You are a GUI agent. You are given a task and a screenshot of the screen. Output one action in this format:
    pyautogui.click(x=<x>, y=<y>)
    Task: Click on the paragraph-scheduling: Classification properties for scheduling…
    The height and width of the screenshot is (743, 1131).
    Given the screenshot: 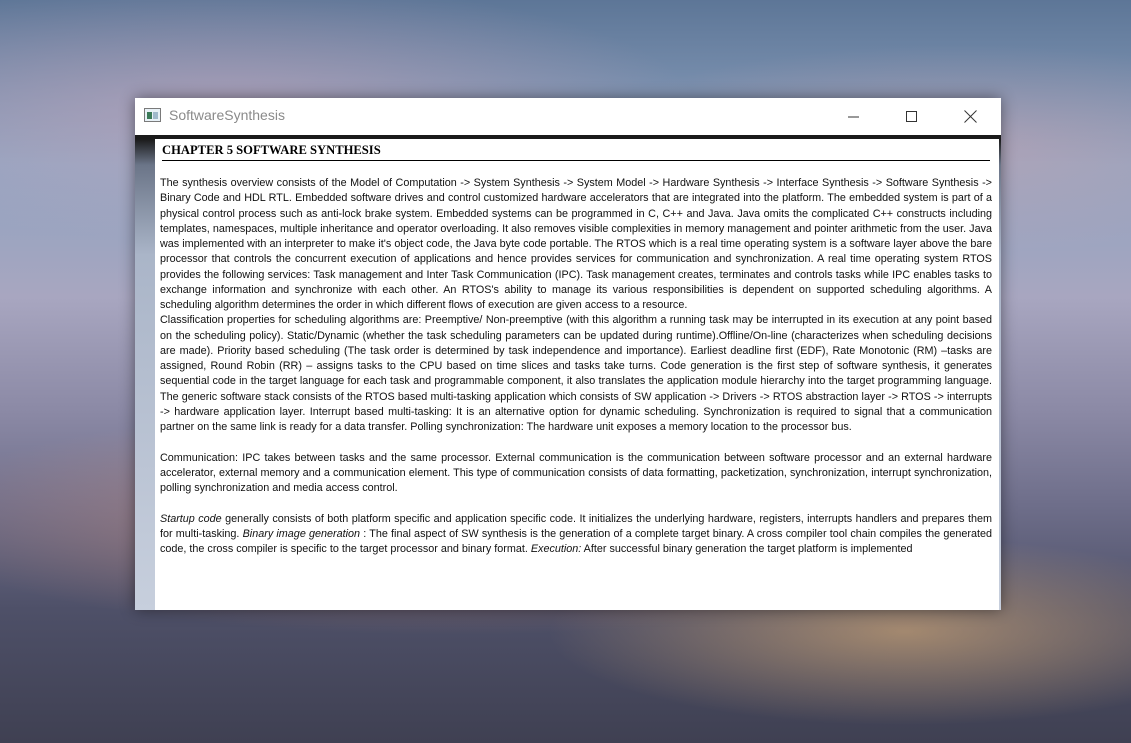 What is the action you would take?
    pyautogui.click(x=576, y=373)
    